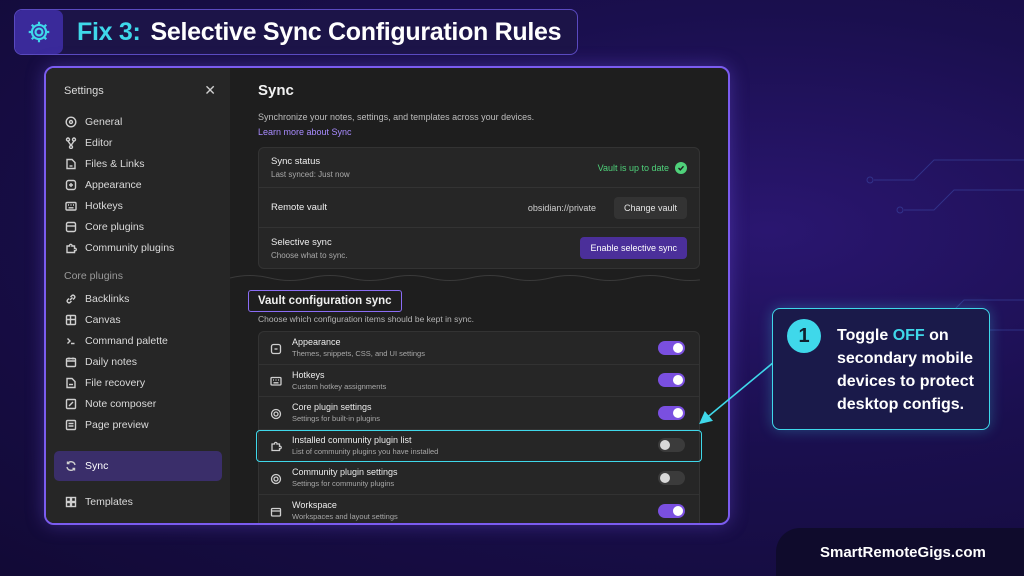 This screenshot has width=1024, height=576. Describe the element at coordinates (71, 425) in the screenshot. I see `preview-icon` at that location.